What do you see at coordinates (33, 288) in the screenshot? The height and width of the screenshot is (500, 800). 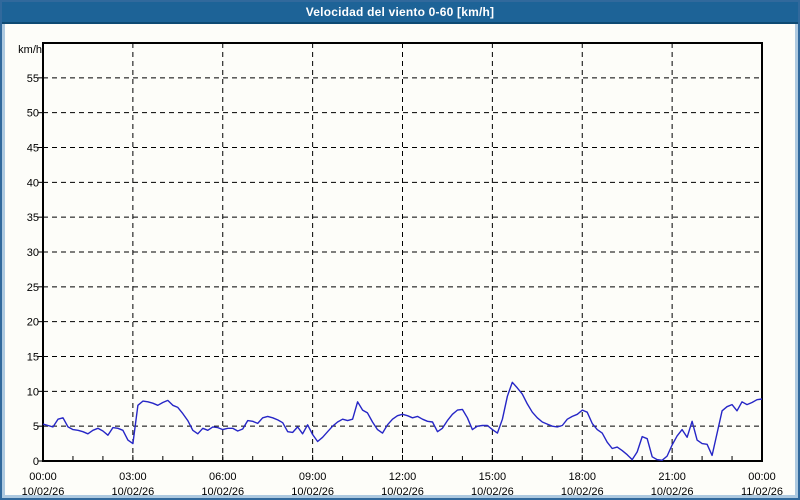 I see `y-tick-label: 25` at bounding box center [33, 288].